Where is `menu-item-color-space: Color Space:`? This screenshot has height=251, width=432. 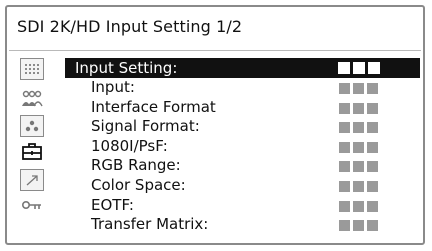 menu-item-color-space: Color Space: is located at coordinates (242, 186).